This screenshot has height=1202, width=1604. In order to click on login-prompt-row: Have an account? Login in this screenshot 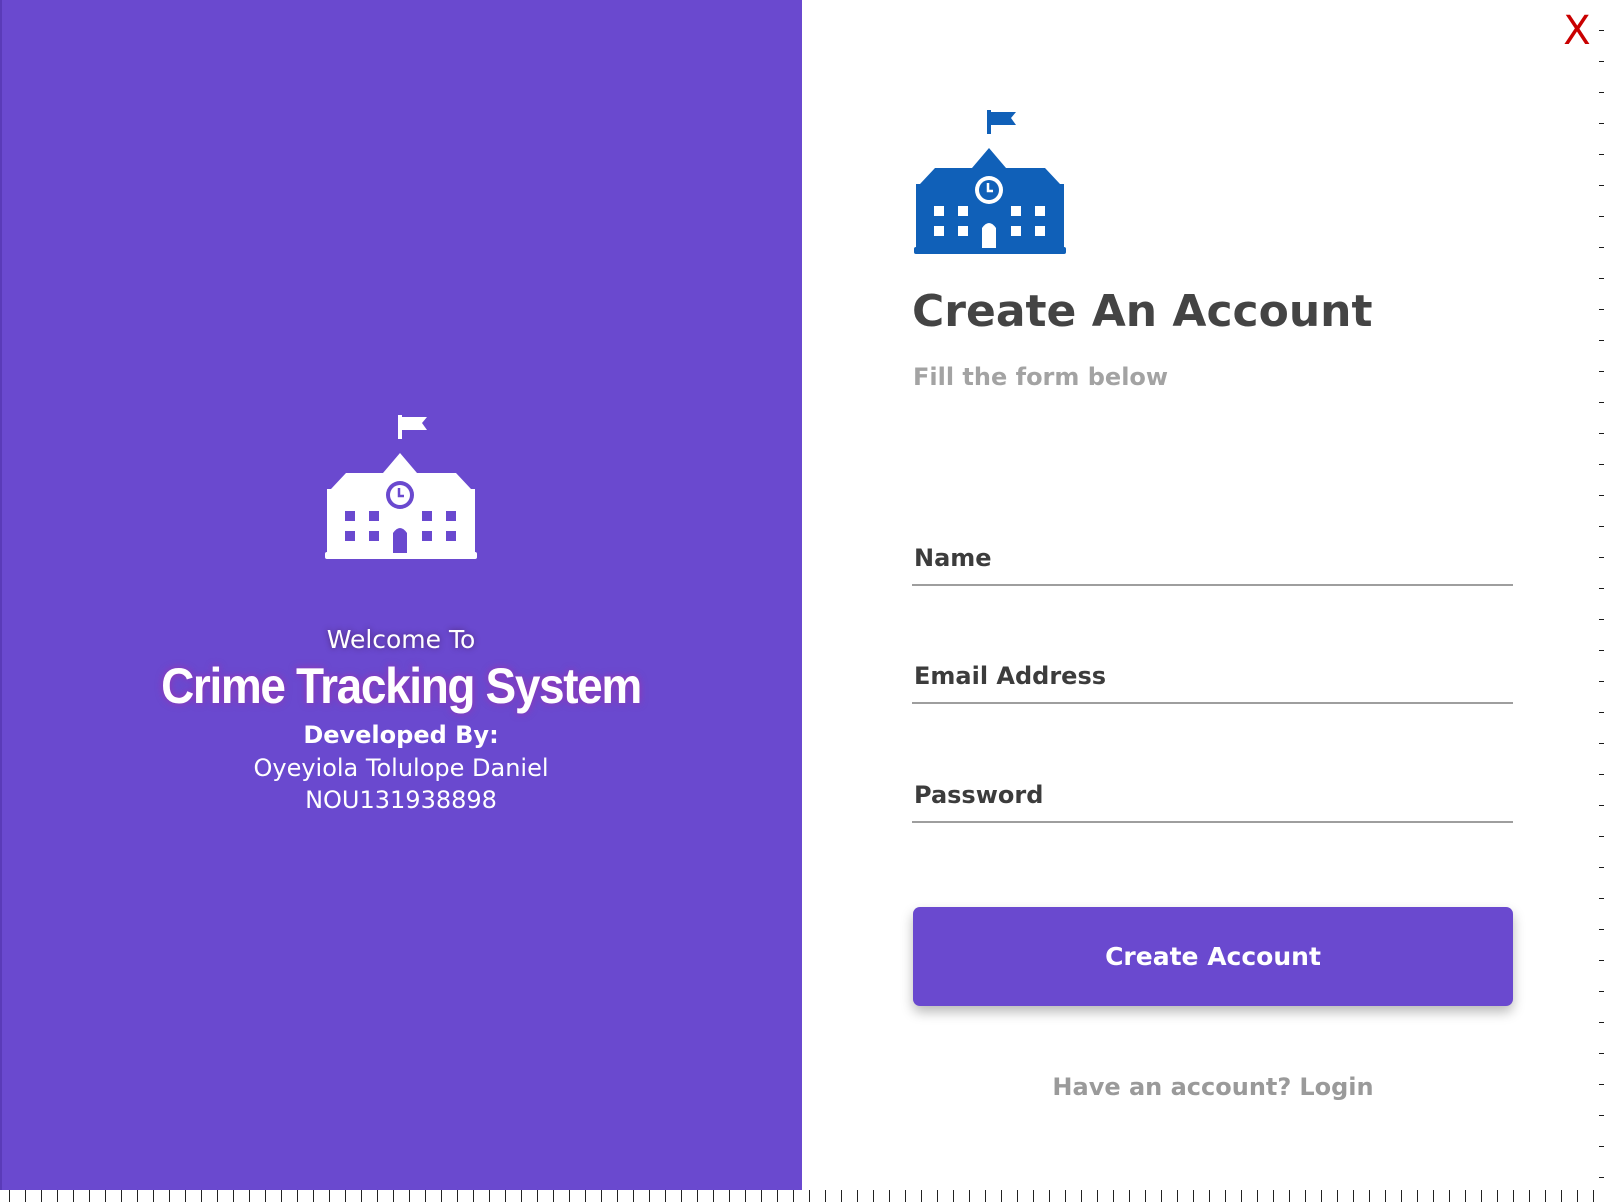, I will do `click(1213, 1087)`.